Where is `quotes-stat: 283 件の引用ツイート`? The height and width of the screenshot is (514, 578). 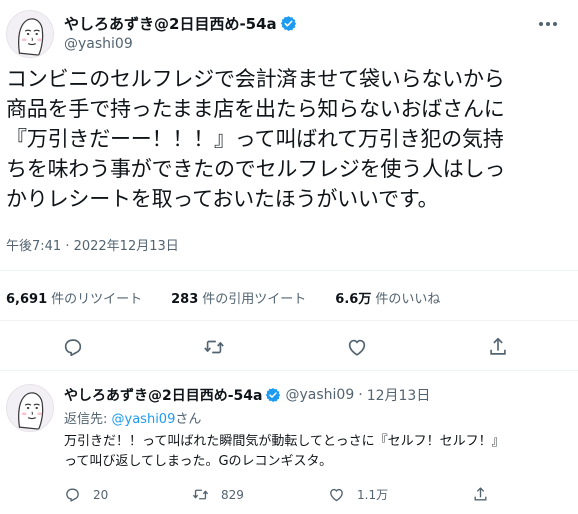 quotes-stat: 283 件の引用ツイート is located at coordinates (238, 297).